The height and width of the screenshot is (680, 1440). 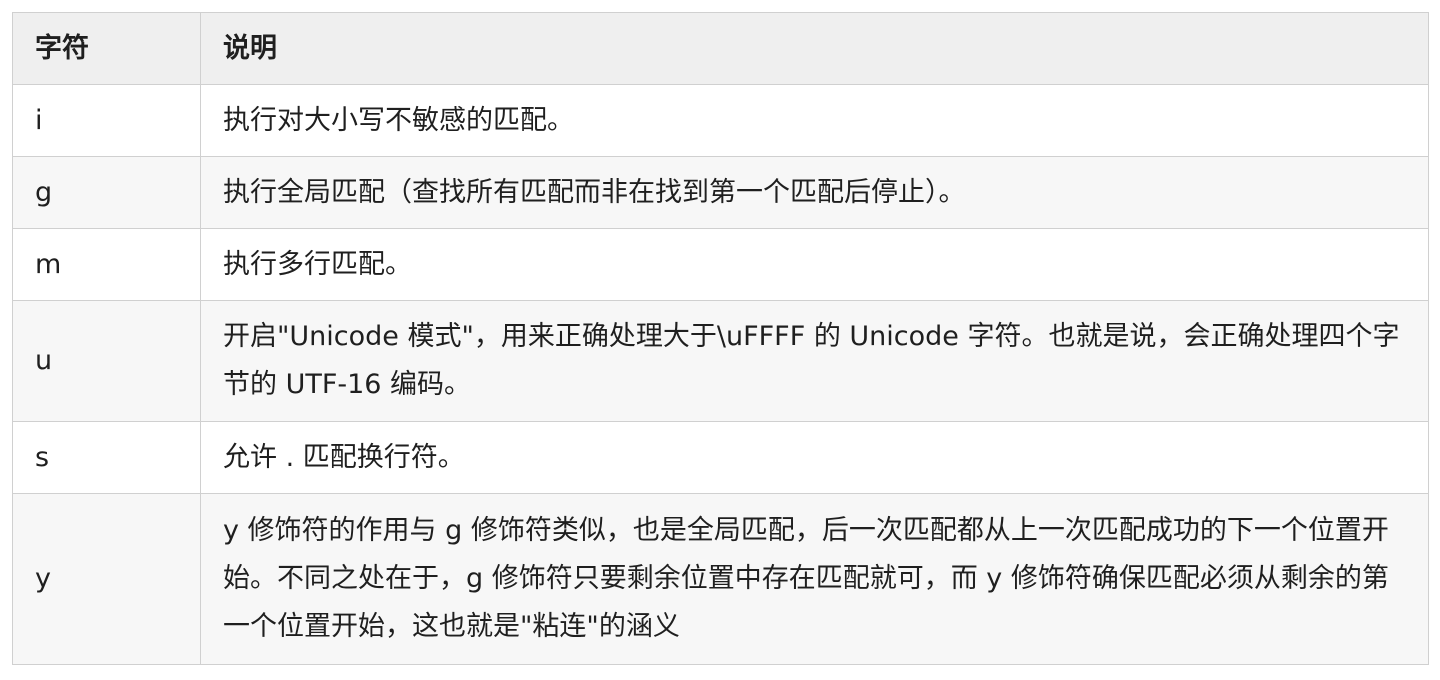 I want to click on flag-cell: u, so click(x=106, y=361).